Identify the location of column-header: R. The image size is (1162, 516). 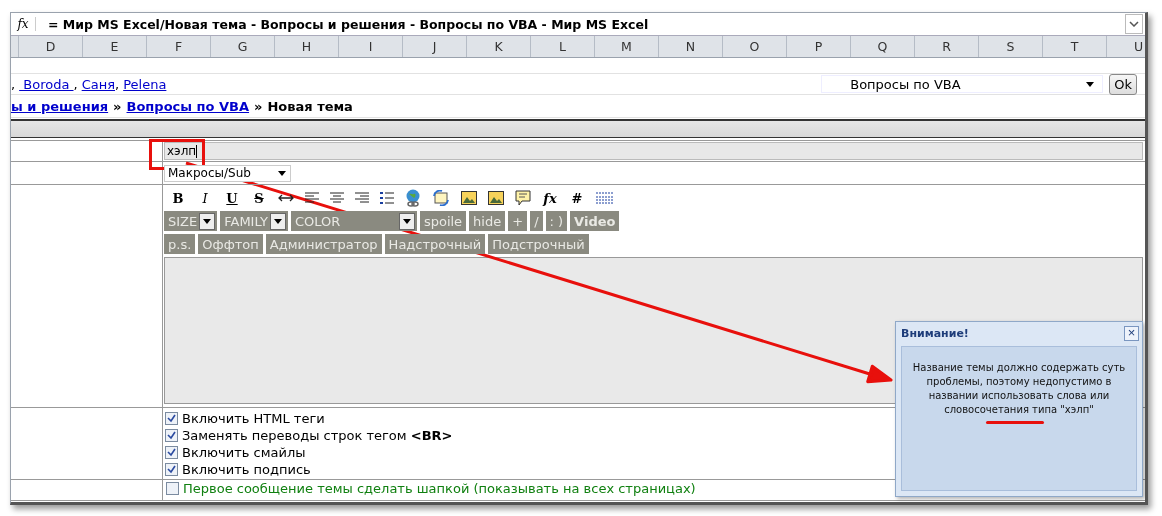
(947, 46).